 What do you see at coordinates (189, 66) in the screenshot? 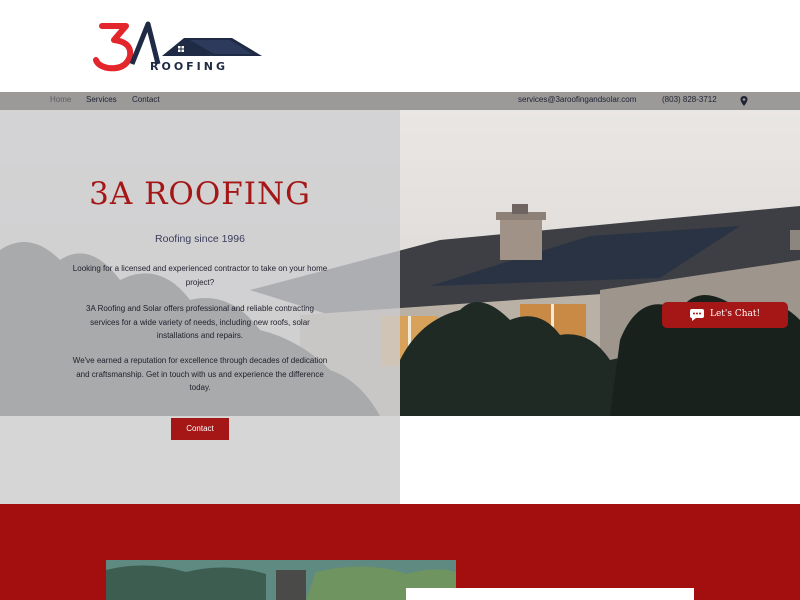
I see `logo-wordmark: ROOFING` at bounding box center [189, 66].